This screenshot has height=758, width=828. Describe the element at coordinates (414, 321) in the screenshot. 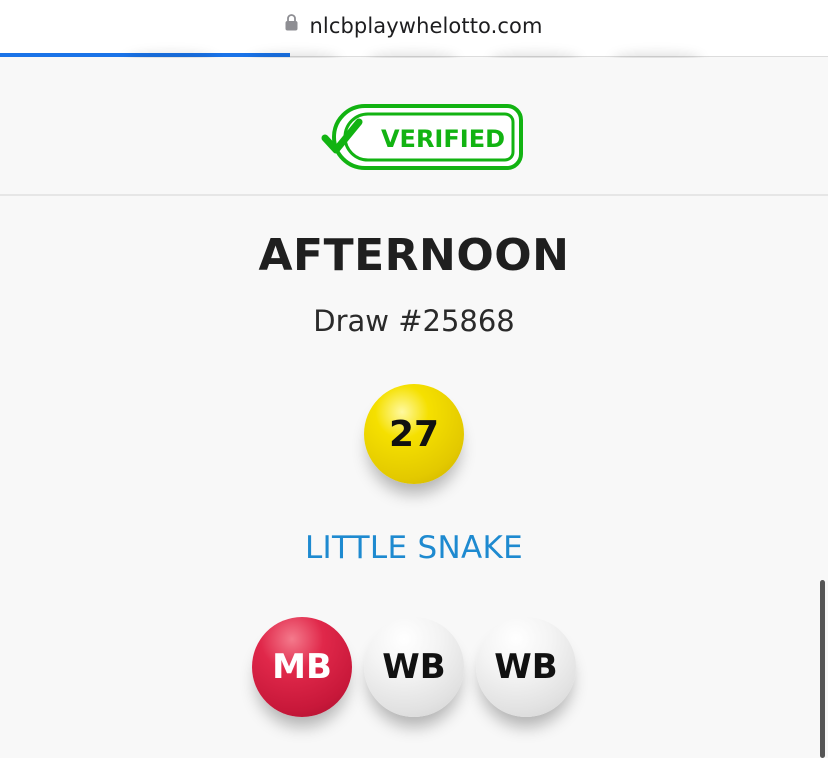

I see `draw-number: Draw #25868` at that location.